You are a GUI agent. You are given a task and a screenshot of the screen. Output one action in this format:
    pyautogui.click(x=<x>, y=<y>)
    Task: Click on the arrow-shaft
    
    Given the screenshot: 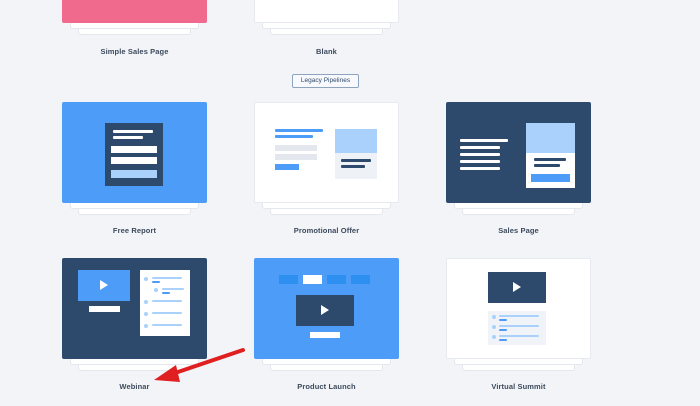 What is the action you would take?
    pyautogui.click(x=207, y=362)
    